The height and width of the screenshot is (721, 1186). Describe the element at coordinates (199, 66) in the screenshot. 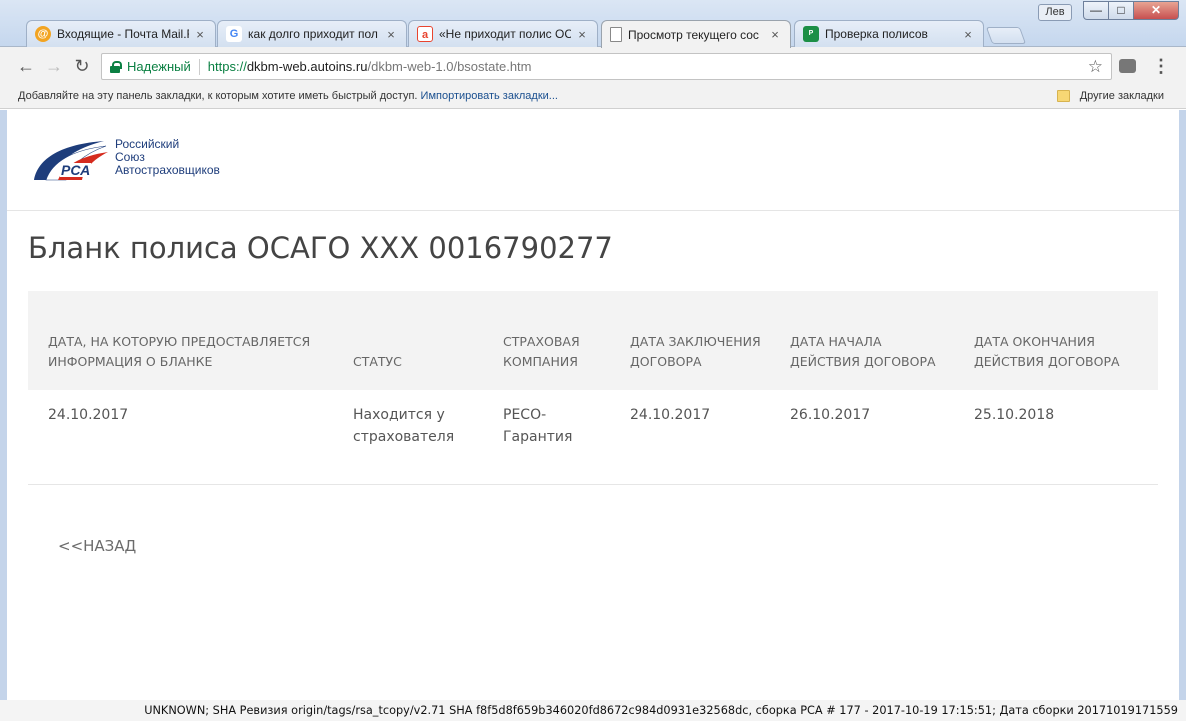

I see `omnibox-divider` at that location.